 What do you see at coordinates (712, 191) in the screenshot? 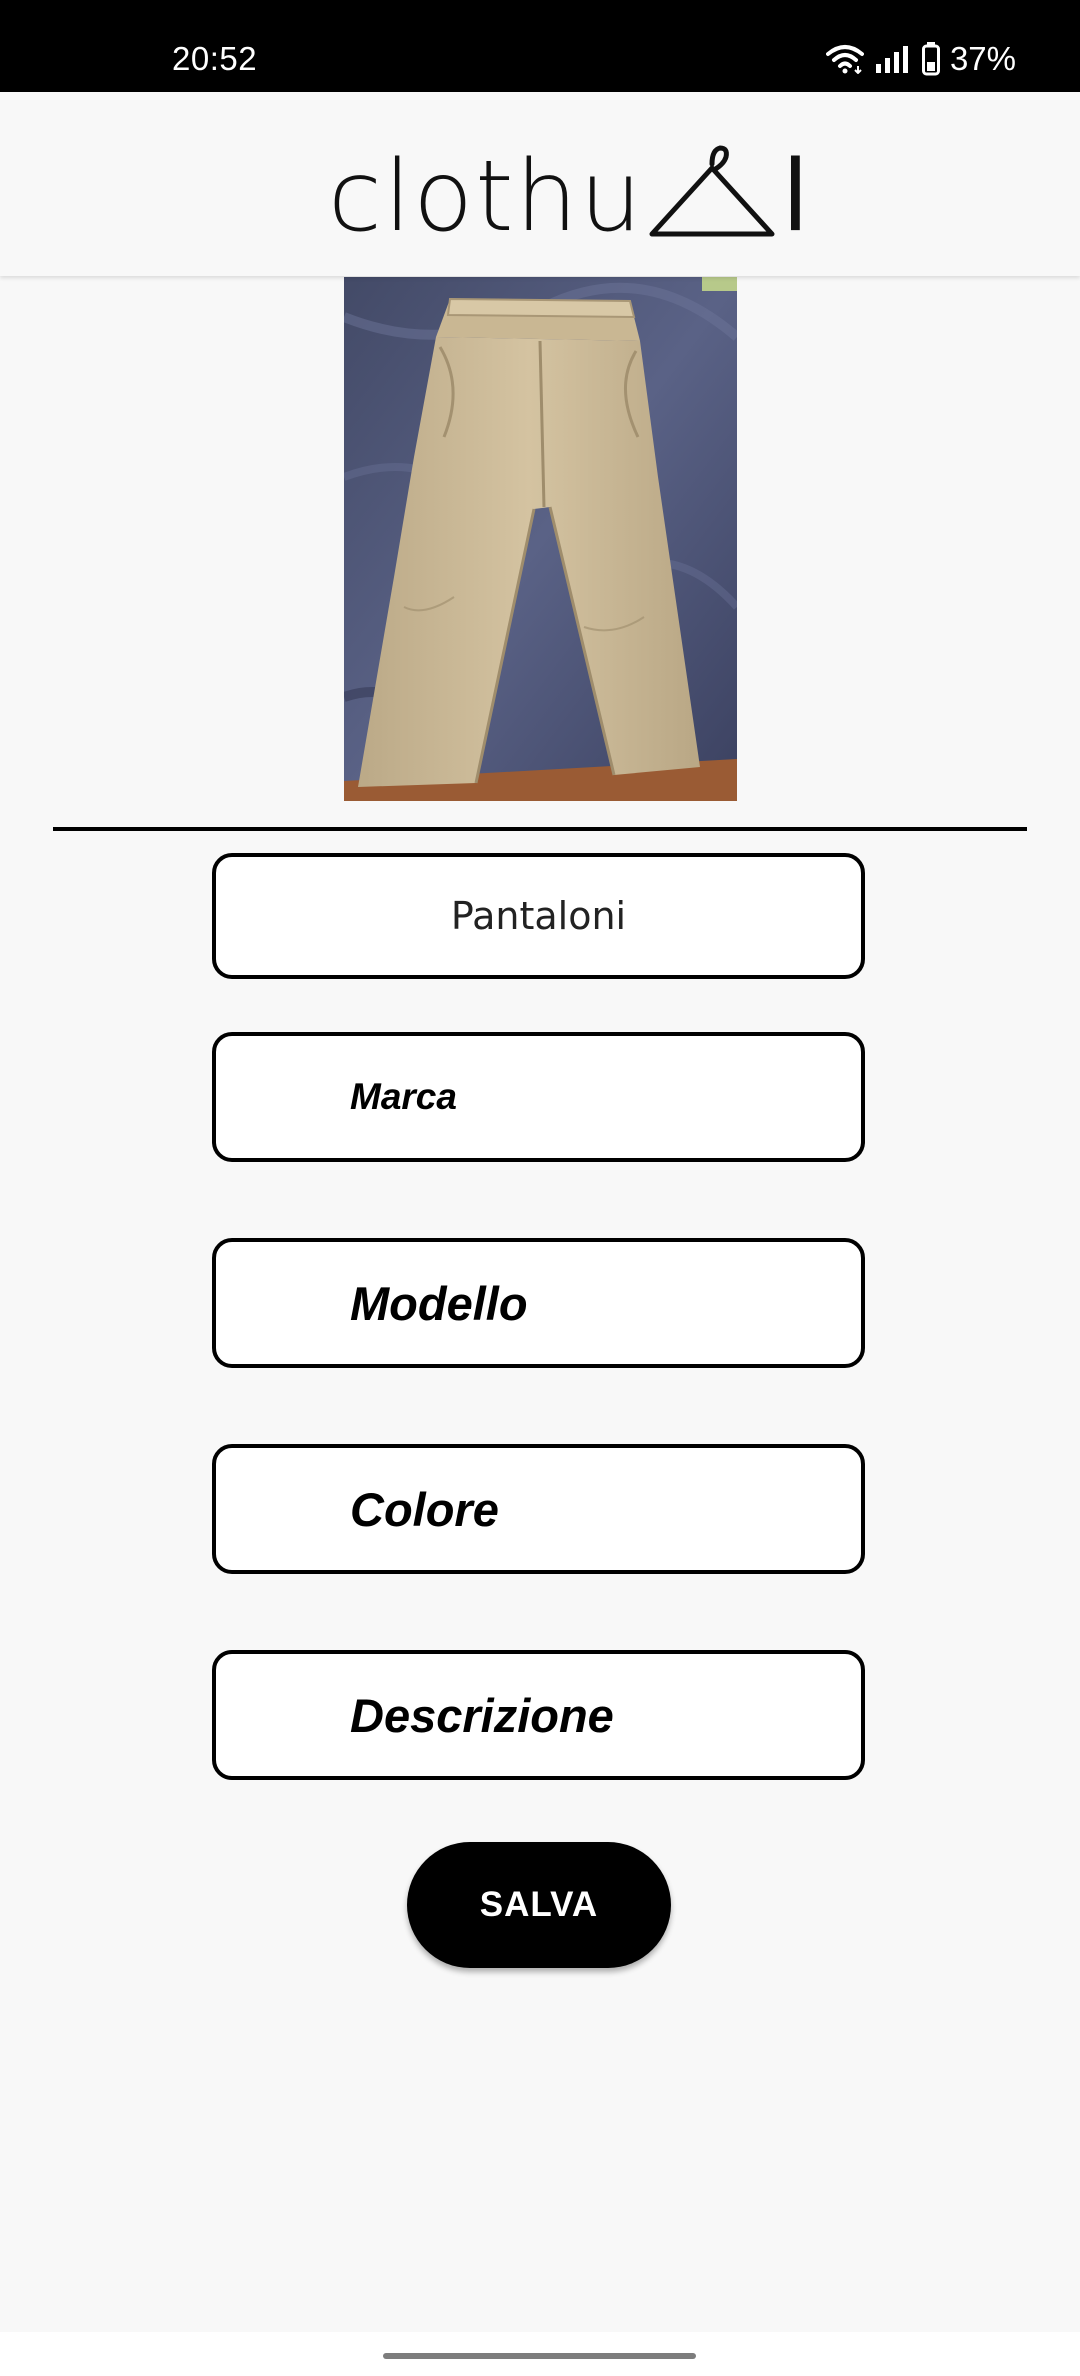
I see `hanger-icon` at bounding box center [712, 191].